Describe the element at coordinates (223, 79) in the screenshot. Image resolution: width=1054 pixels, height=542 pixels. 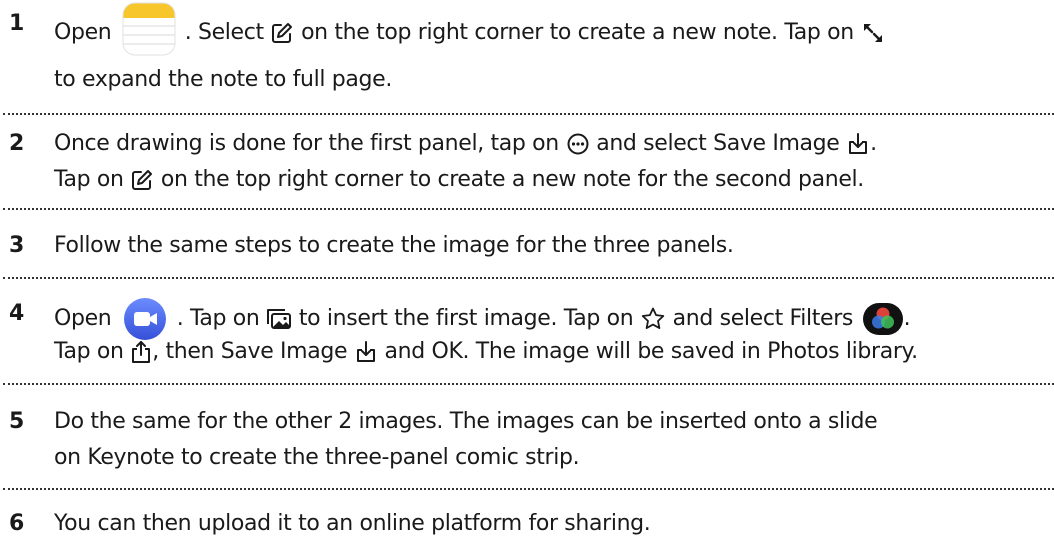
I see `step-1-line-2: to expand the note to full page.` at that location.